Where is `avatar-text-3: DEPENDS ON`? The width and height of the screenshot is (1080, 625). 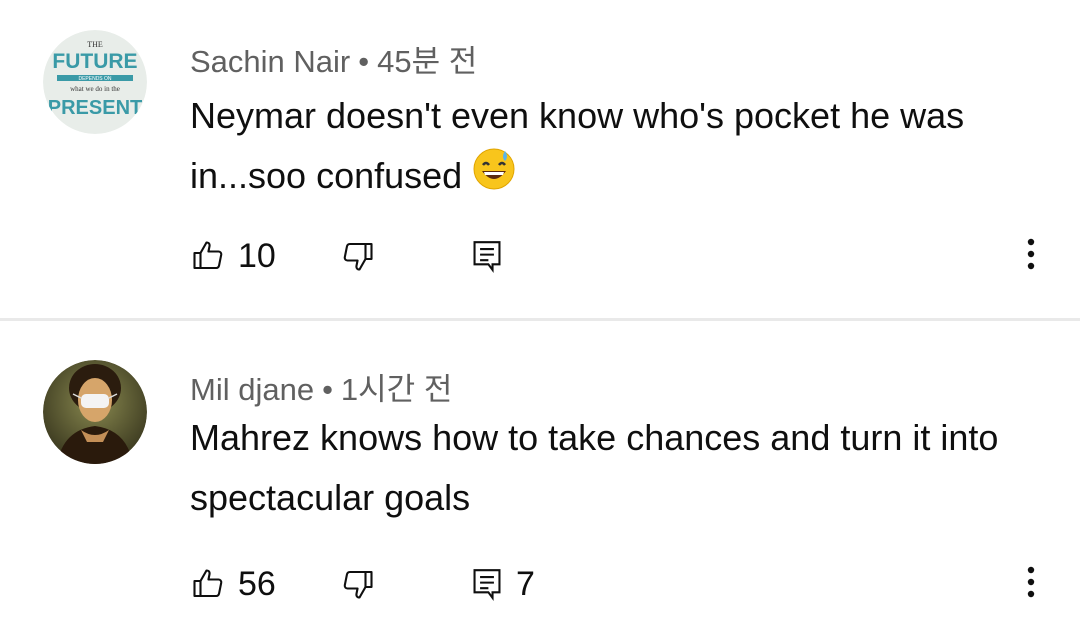 avatar-text-3: DEPENDS ON is located at coordinates (94, 79).